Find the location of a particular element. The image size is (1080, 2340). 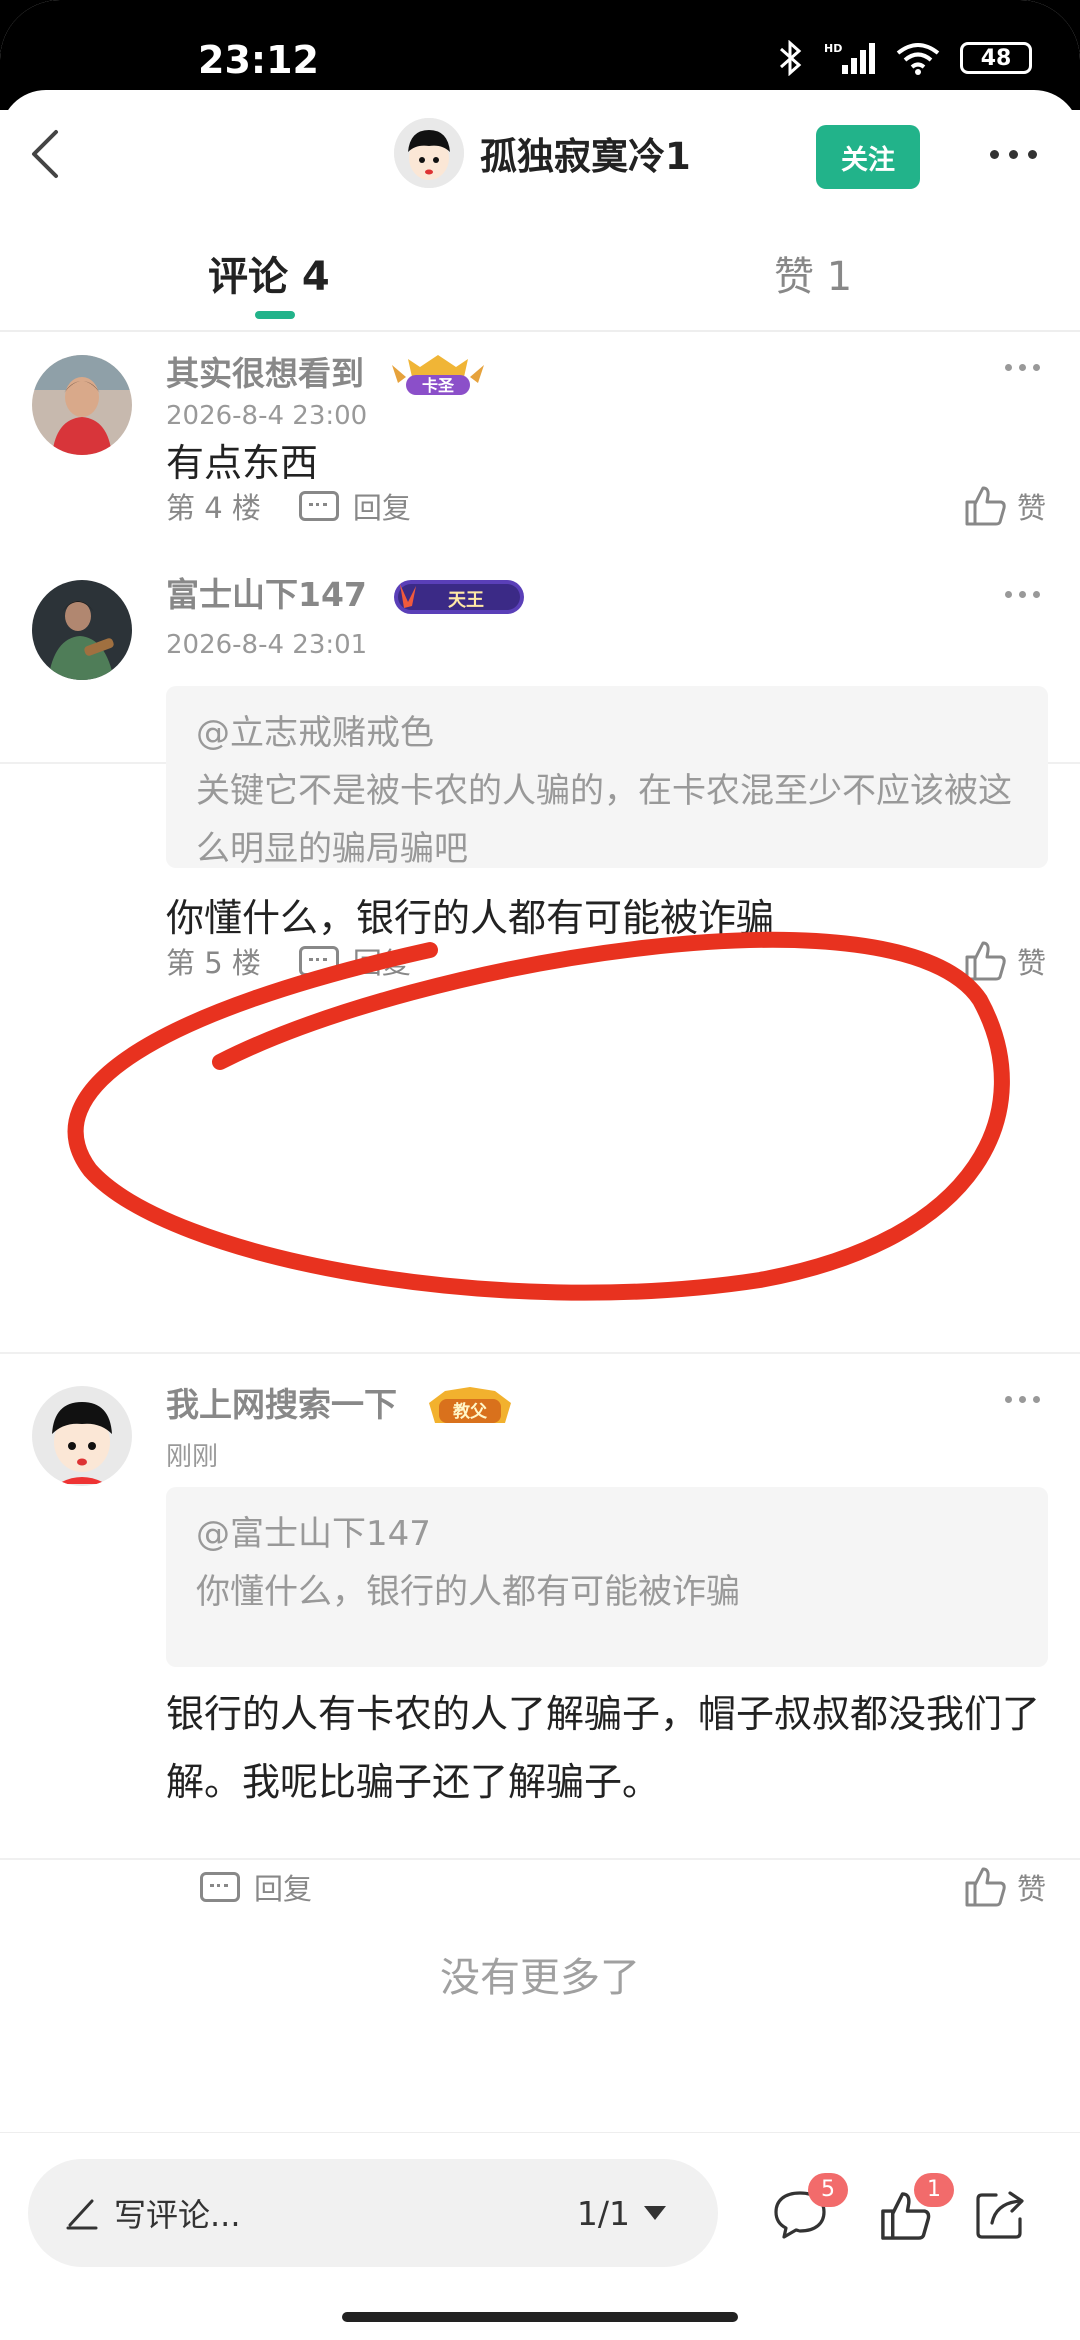

rank-badge: 卡圣 is located at coordinates (437, 374).